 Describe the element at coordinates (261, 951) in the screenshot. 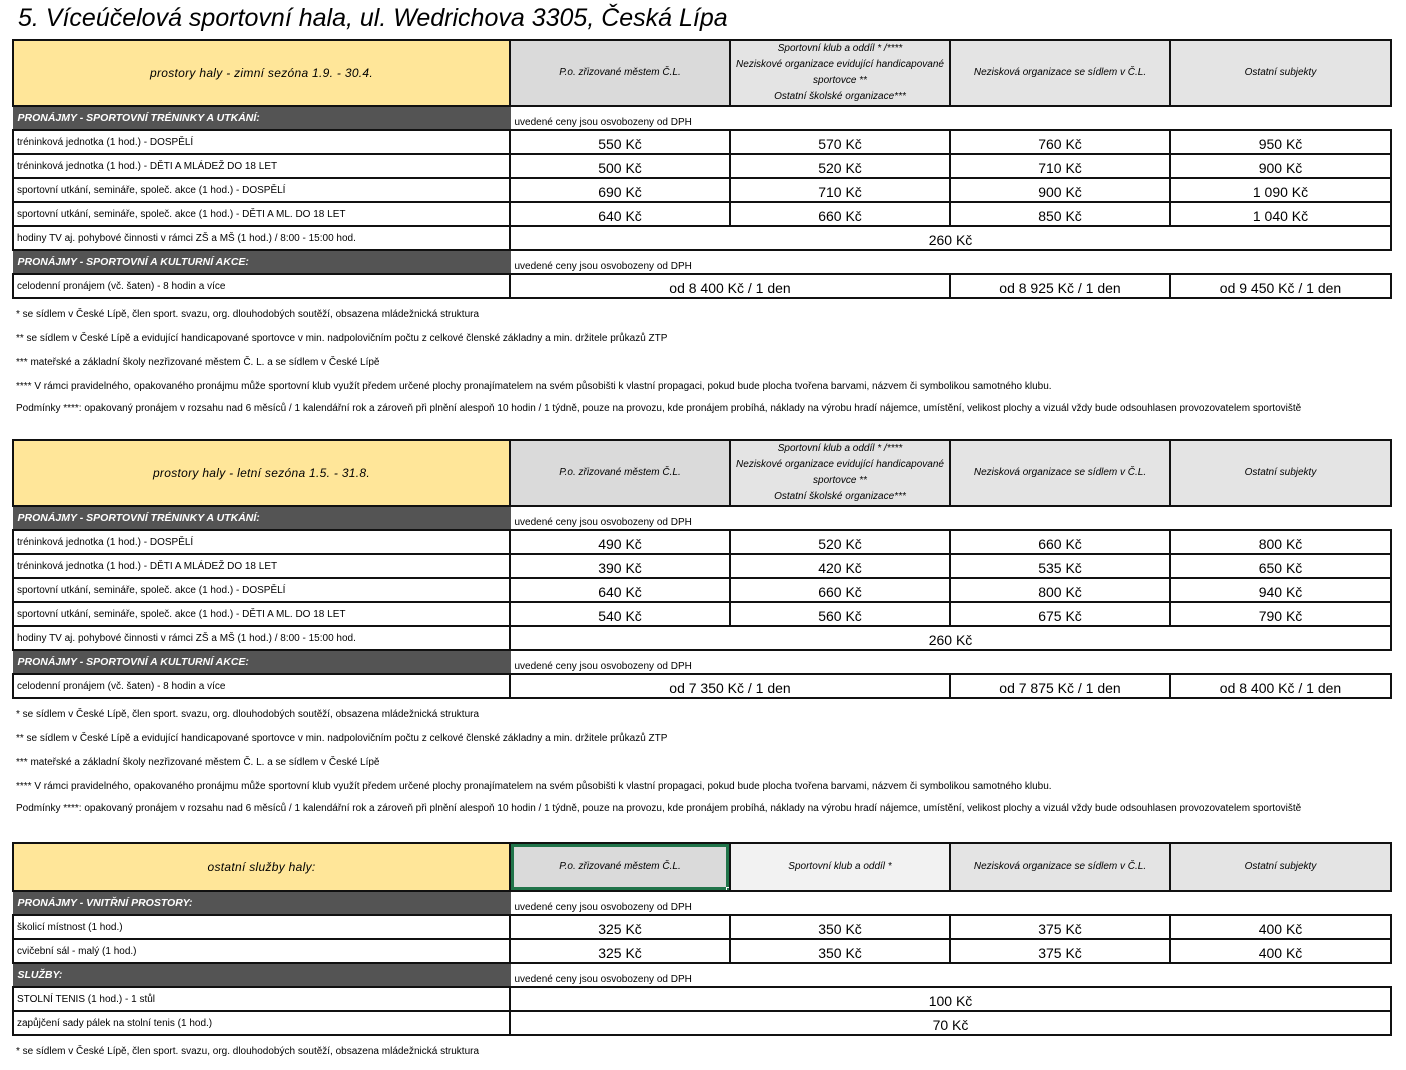

I see `row-label: cvičební sál - malý (1 hod.)` at that location.